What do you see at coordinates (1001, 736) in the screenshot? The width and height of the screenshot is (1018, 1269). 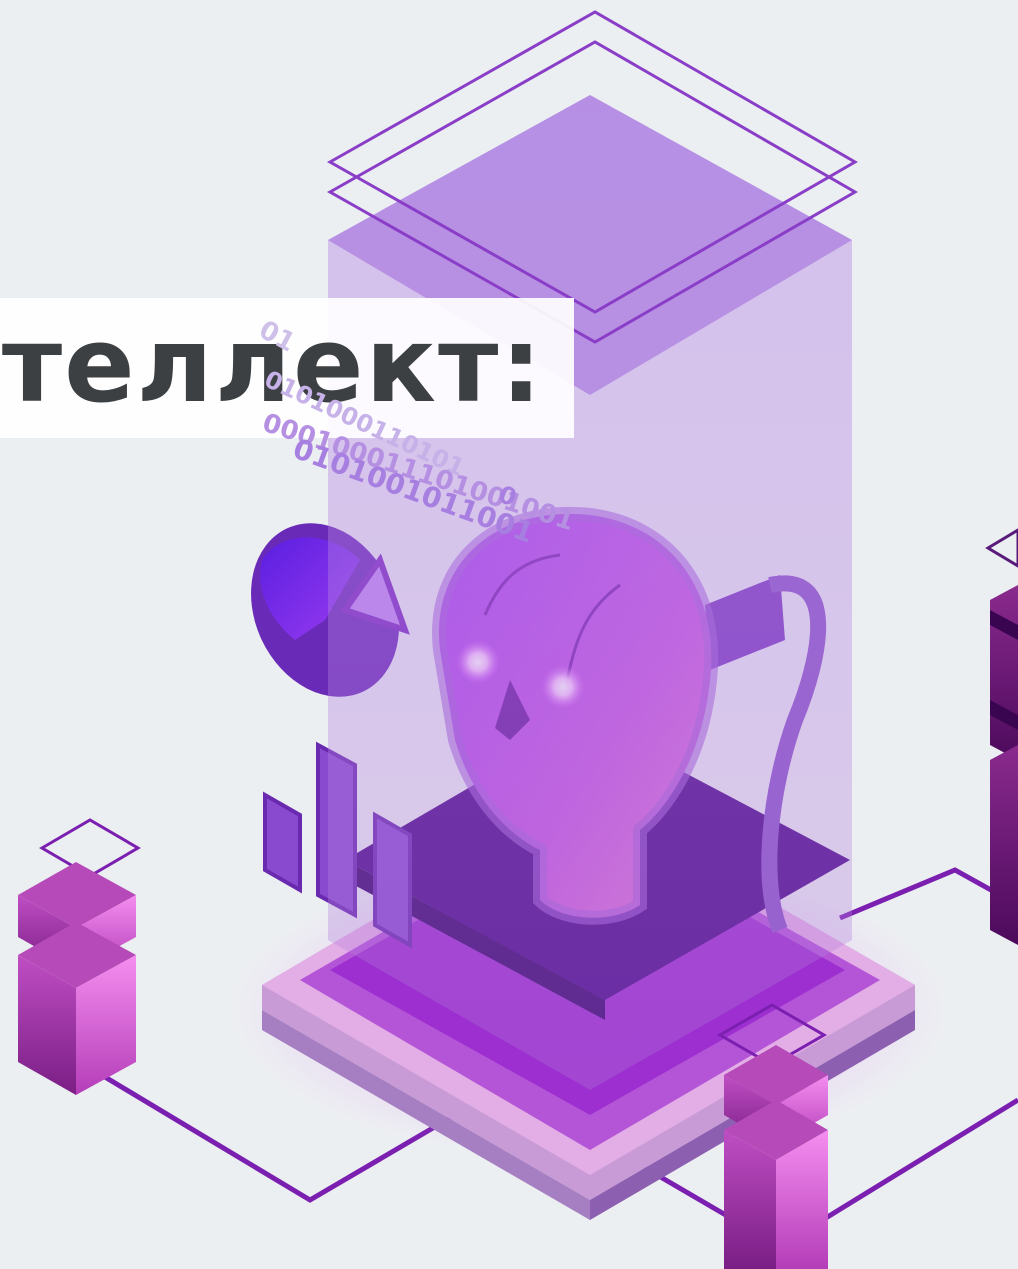 I see `isometric-cube-icon-right` at bounding box center [1001, 736].